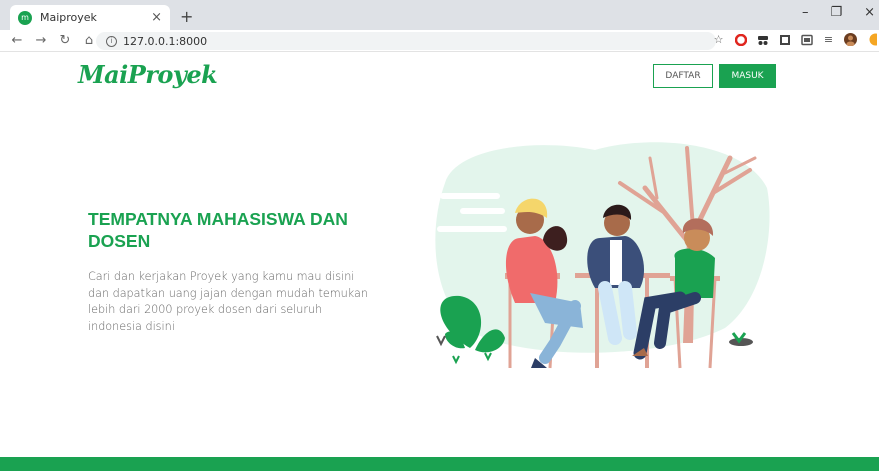 The image size is (879, 471). I want to click on restore-icon: ❐, so click(836, 12).